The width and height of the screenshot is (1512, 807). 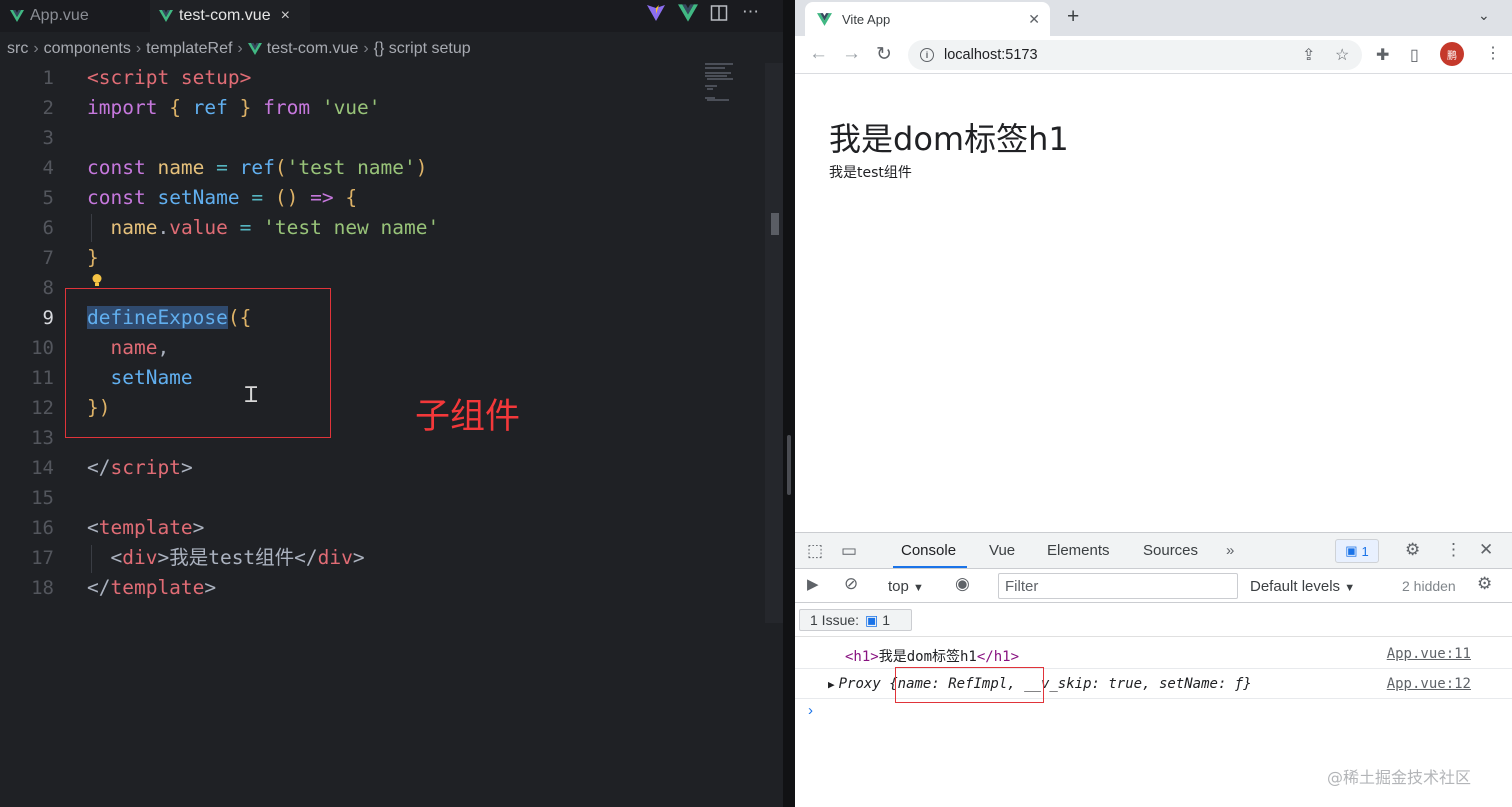 I want to click on code-token: template, so click(x=145, y=527).